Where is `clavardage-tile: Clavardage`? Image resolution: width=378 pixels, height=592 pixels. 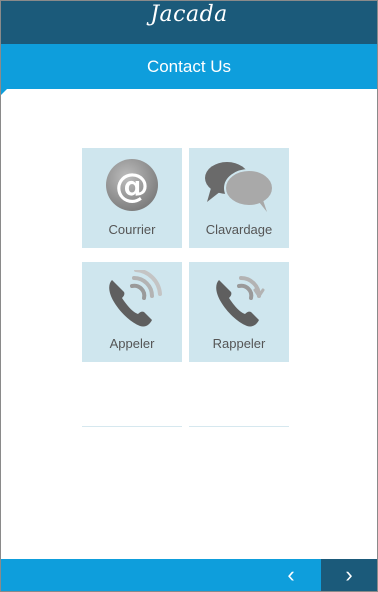
clavardage-tile: Clavardage is located at coordinates (239, 198).